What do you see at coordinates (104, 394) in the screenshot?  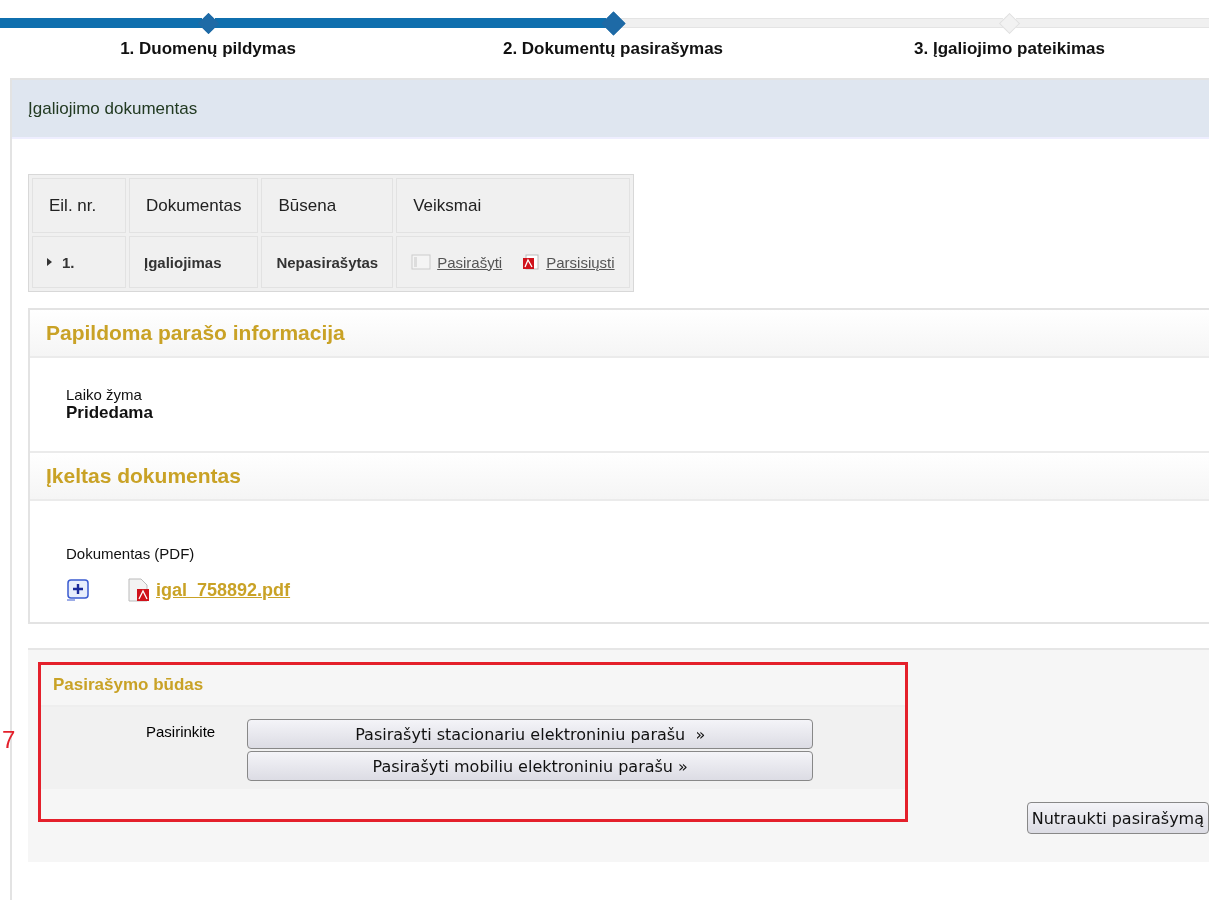 I see `field-label: Laiko žyma` at bounding box center [104, 394].